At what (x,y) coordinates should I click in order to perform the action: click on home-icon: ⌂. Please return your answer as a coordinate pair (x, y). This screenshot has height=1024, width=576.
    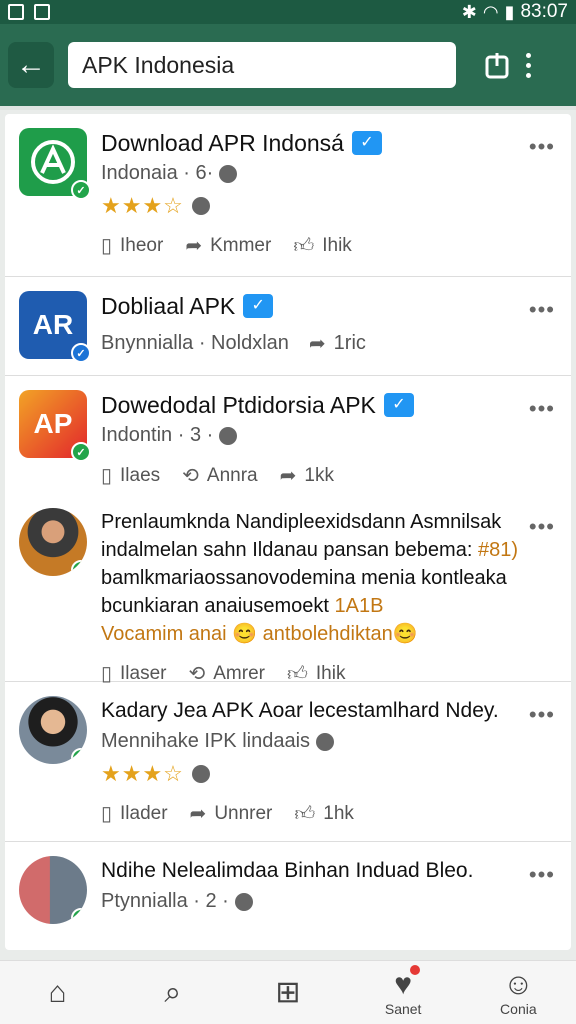
    Looking at the image, I should click on (57, 992).